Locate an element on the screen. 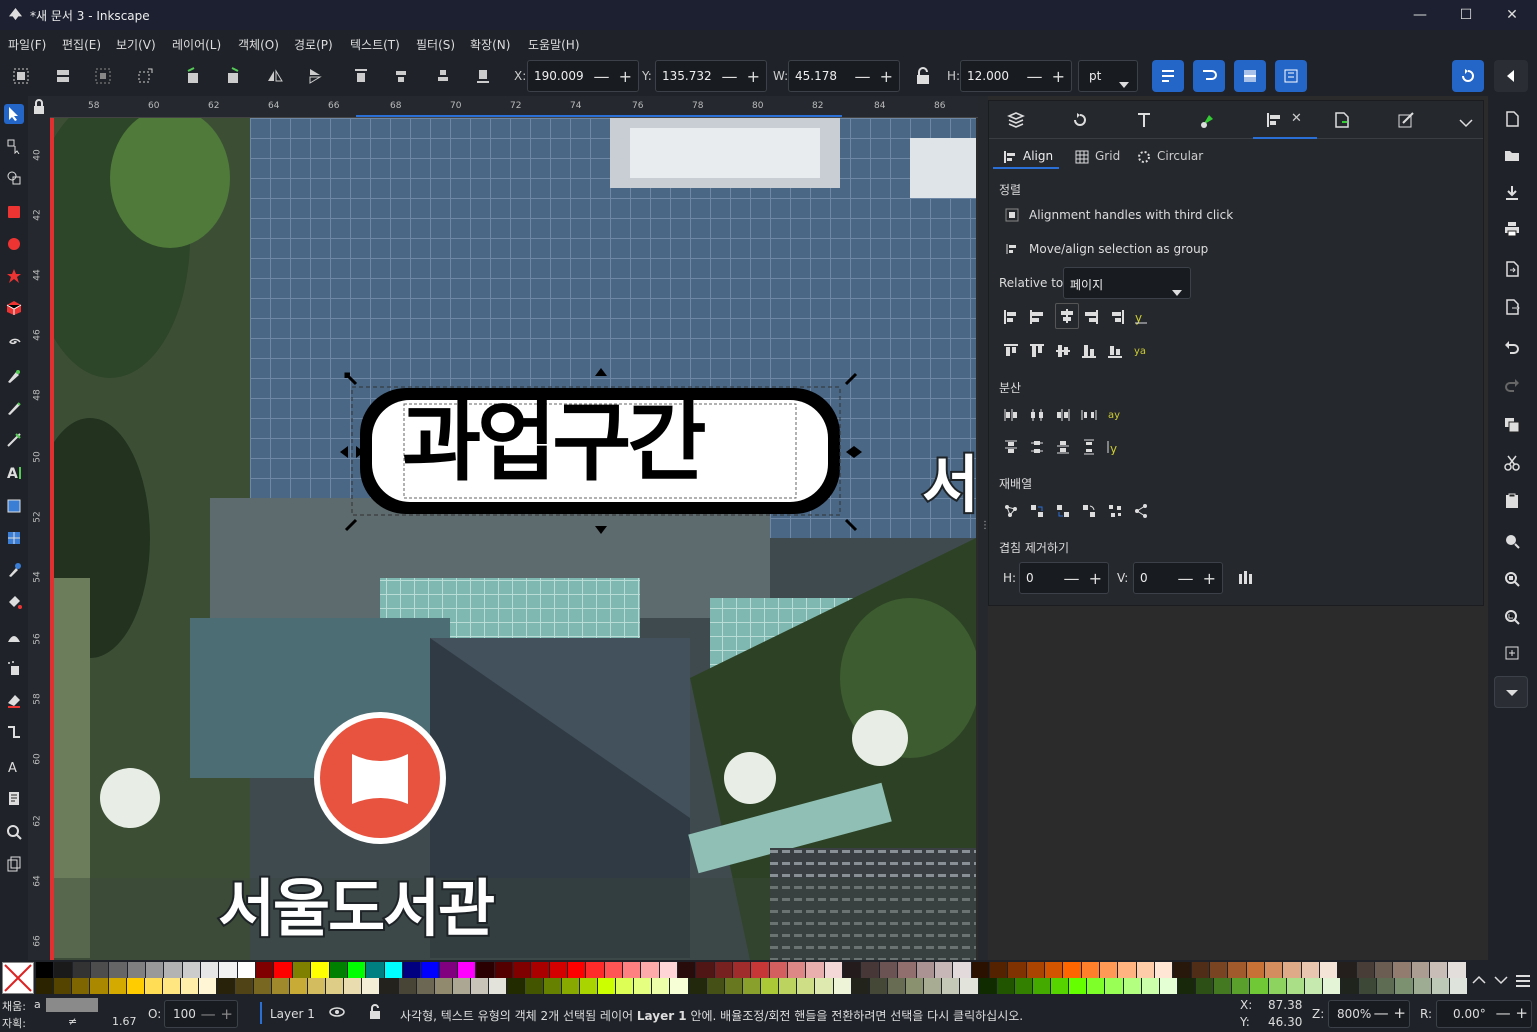  zoom-tool-icon is located at coordinates (14, 832).